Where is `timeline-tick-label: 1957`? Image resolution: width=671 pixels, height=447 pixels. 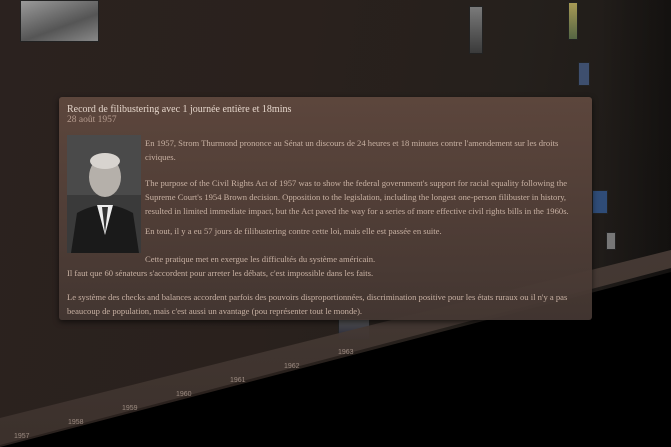
timeline-tick-label: 1957 is located at coordinates (22, 436).